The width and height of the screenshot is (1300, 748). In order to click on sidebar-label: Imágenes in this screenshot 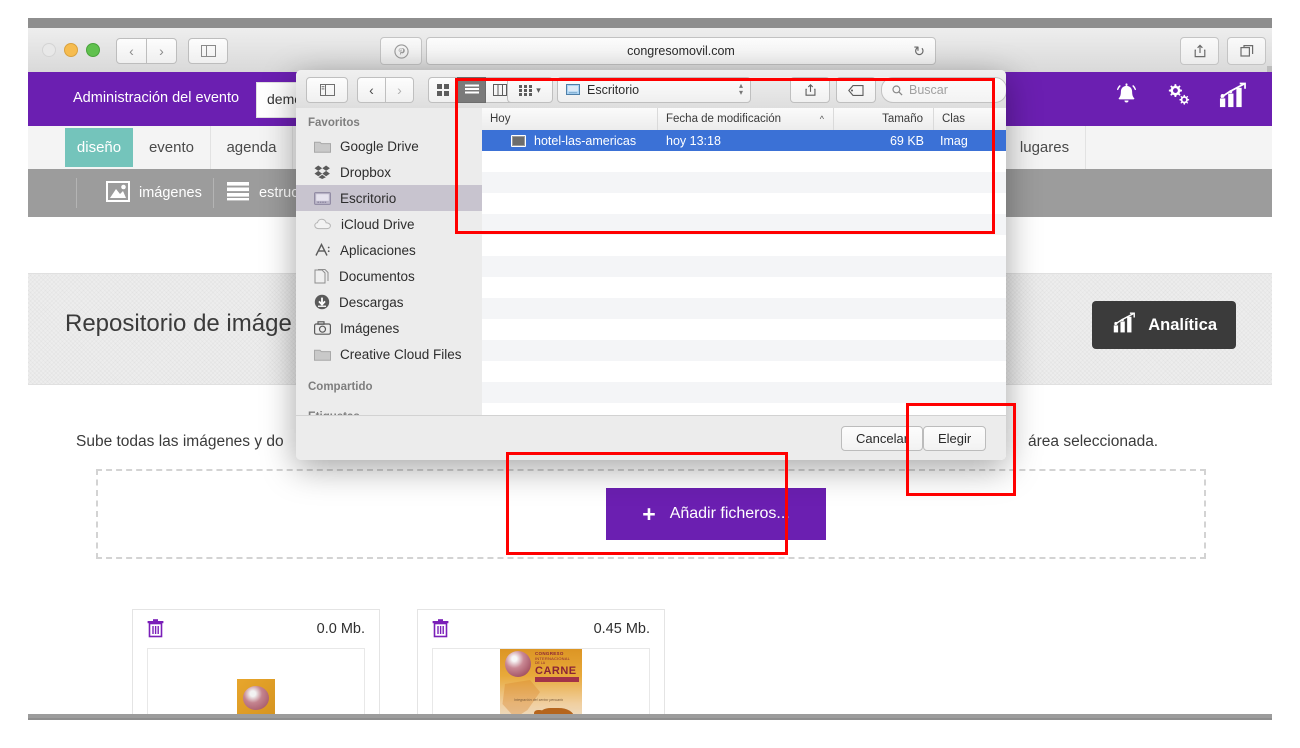, I will do `click(370, 328)`.